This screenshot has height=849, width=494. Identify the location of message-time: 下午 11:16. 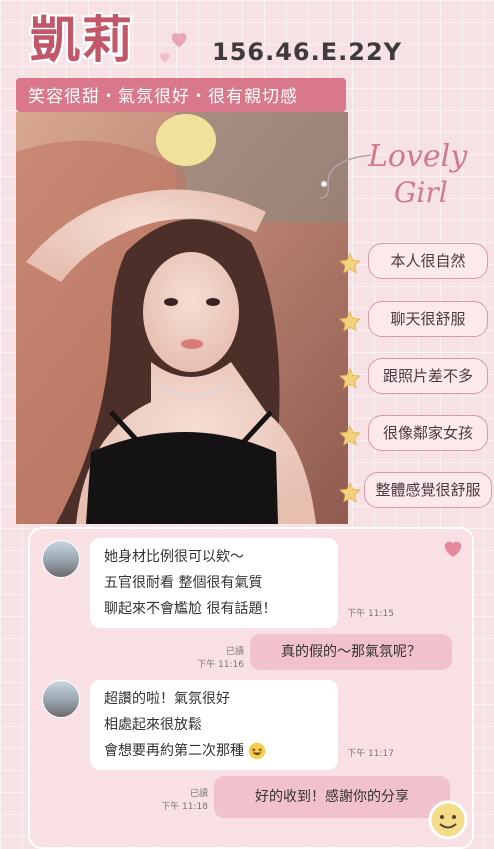
(220, 665).